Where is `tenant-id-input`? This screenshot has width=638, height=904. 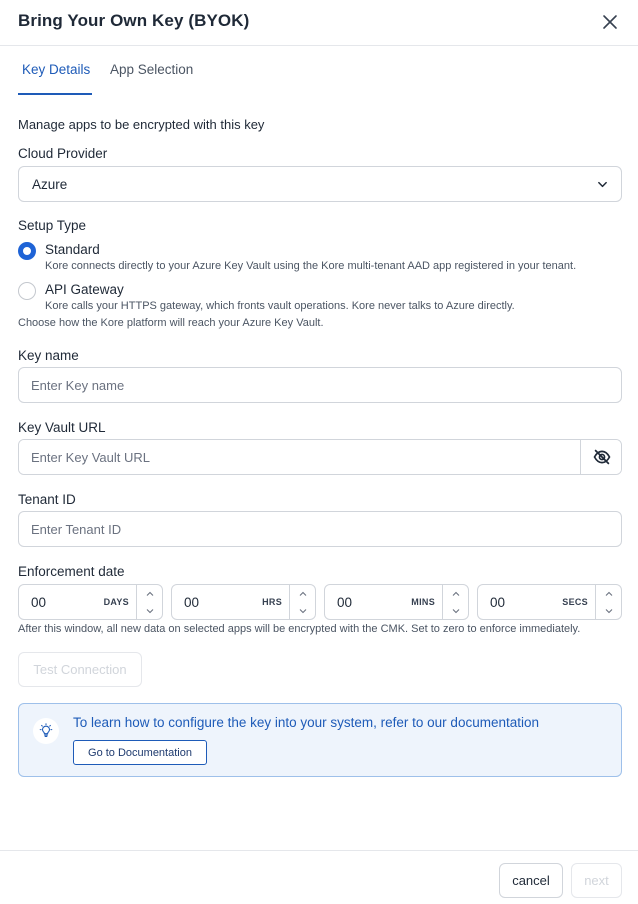
tenant-id-input is located at coordinates (320, 529).